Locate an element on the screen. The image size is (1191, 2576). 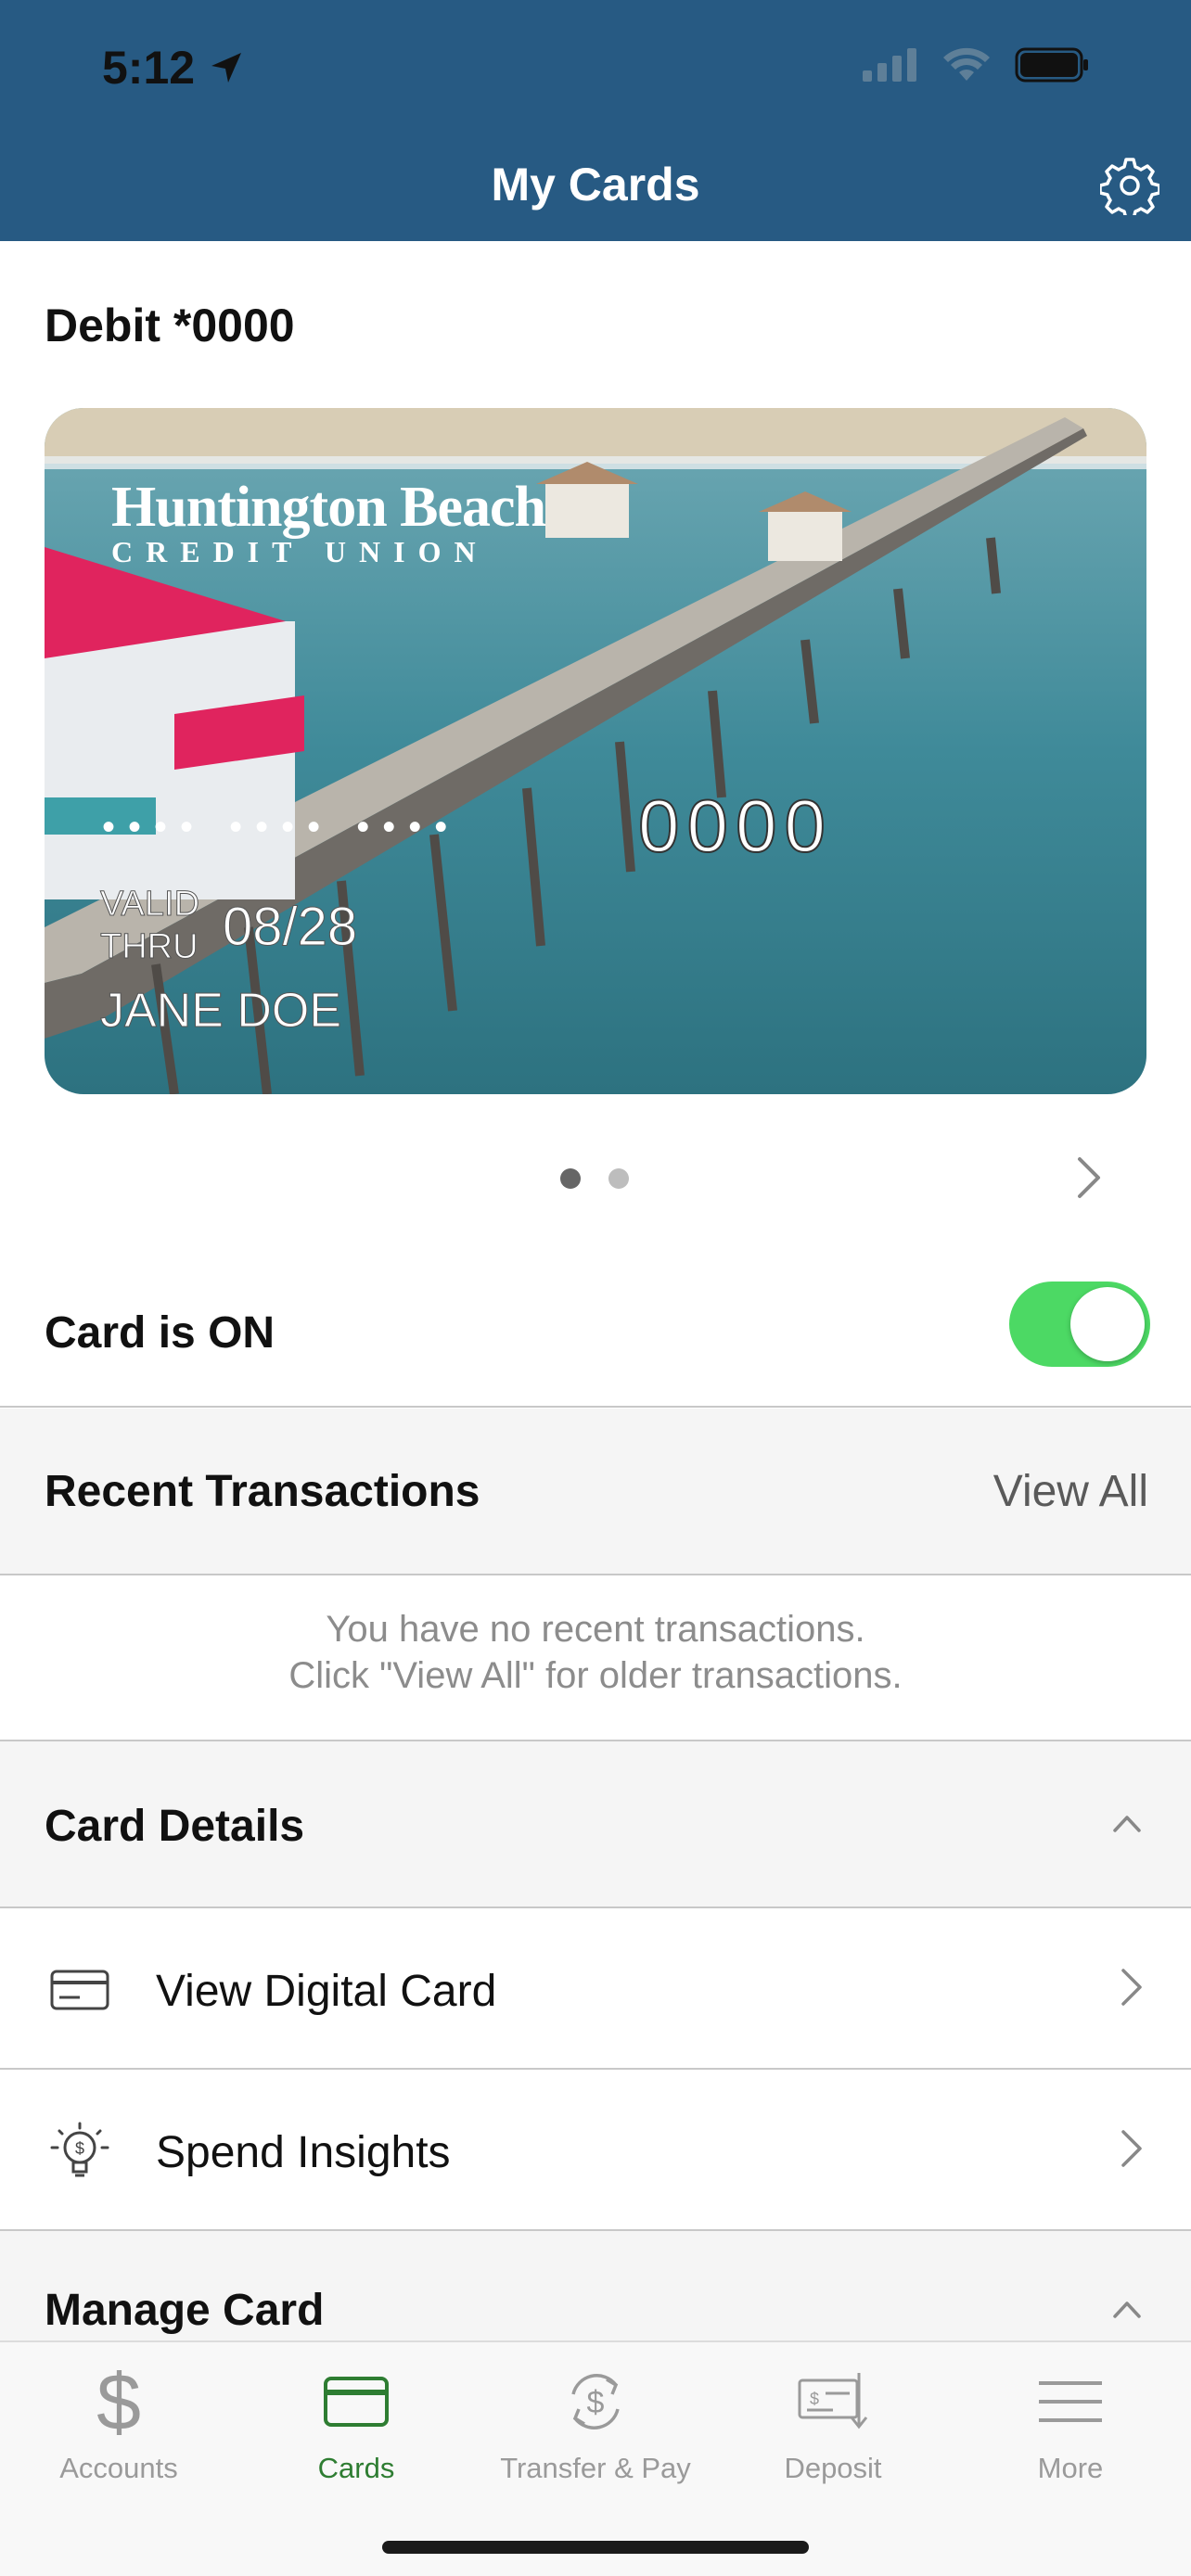
tab-deposit-label: Deposit is located at coordinates (833, 2468).